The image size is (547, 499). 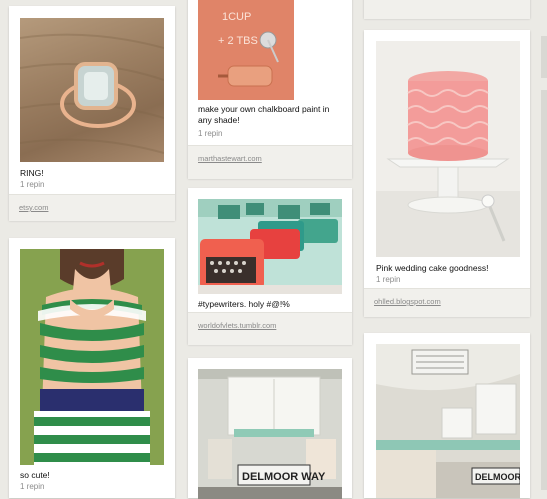 What do you see at coordinates (448, 149) in the screenshot?
I see `pink-cake-photo` at bounding box center [448, 149].